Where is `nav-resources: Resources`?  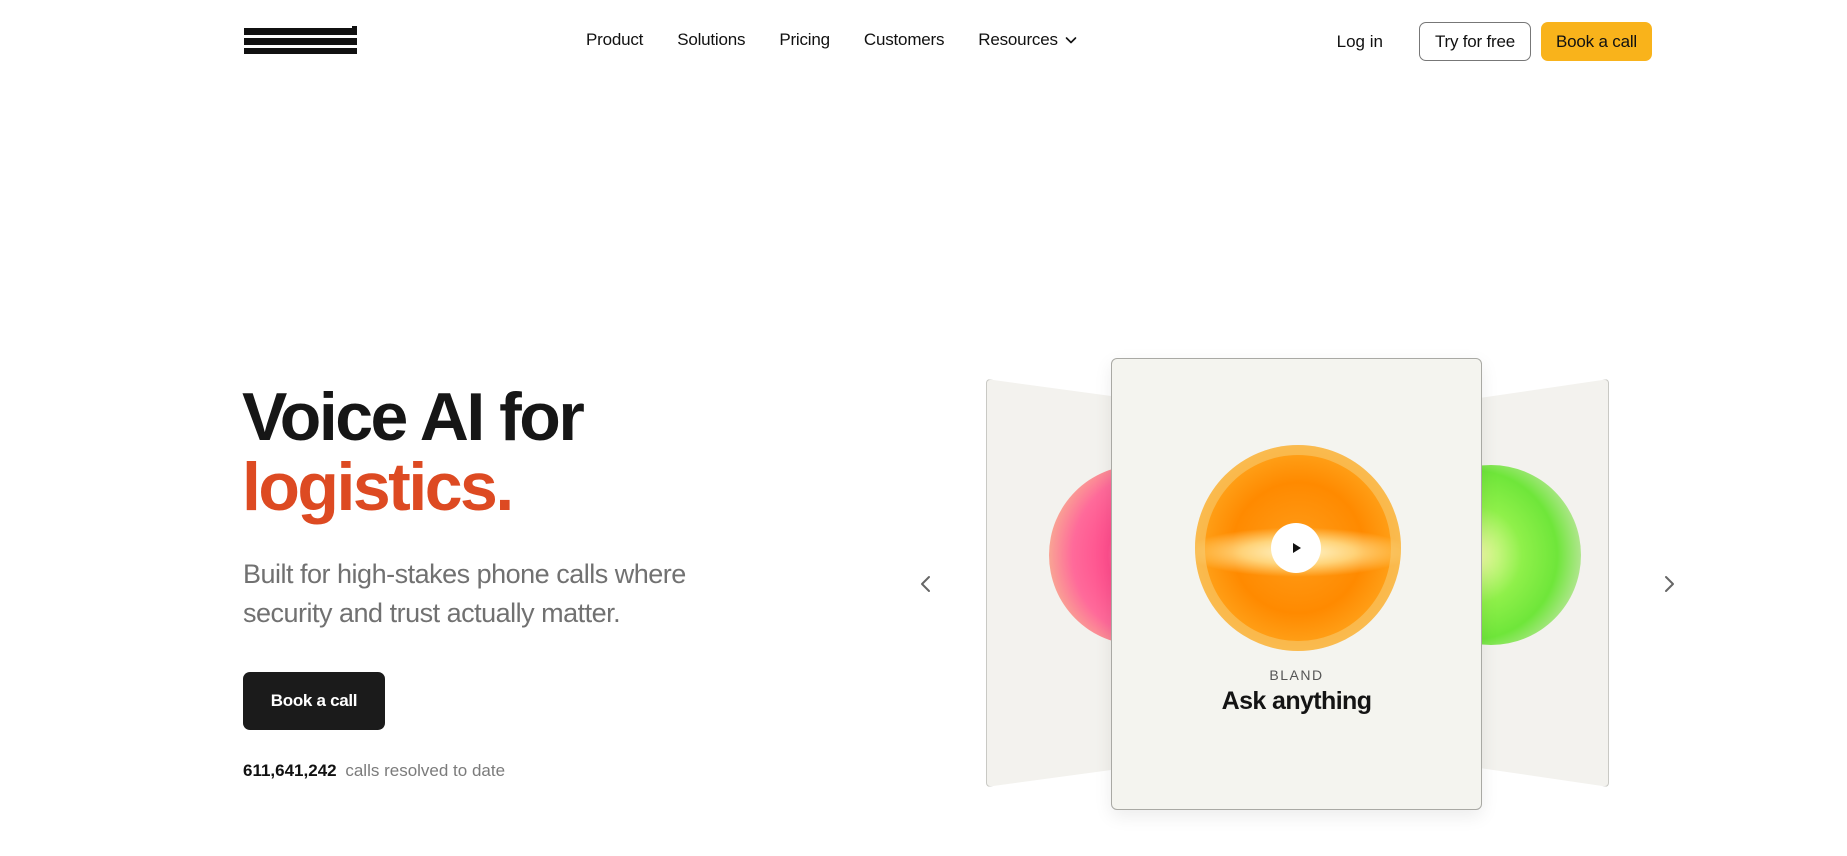
nav-resources: Resources is located at coordinates (1027, 40).